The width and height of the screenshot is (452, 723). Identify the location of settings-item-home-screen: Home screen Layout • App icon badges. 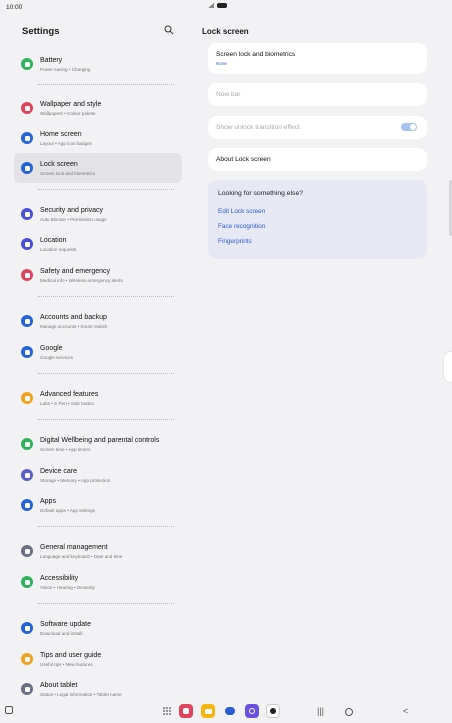
(98, 138).